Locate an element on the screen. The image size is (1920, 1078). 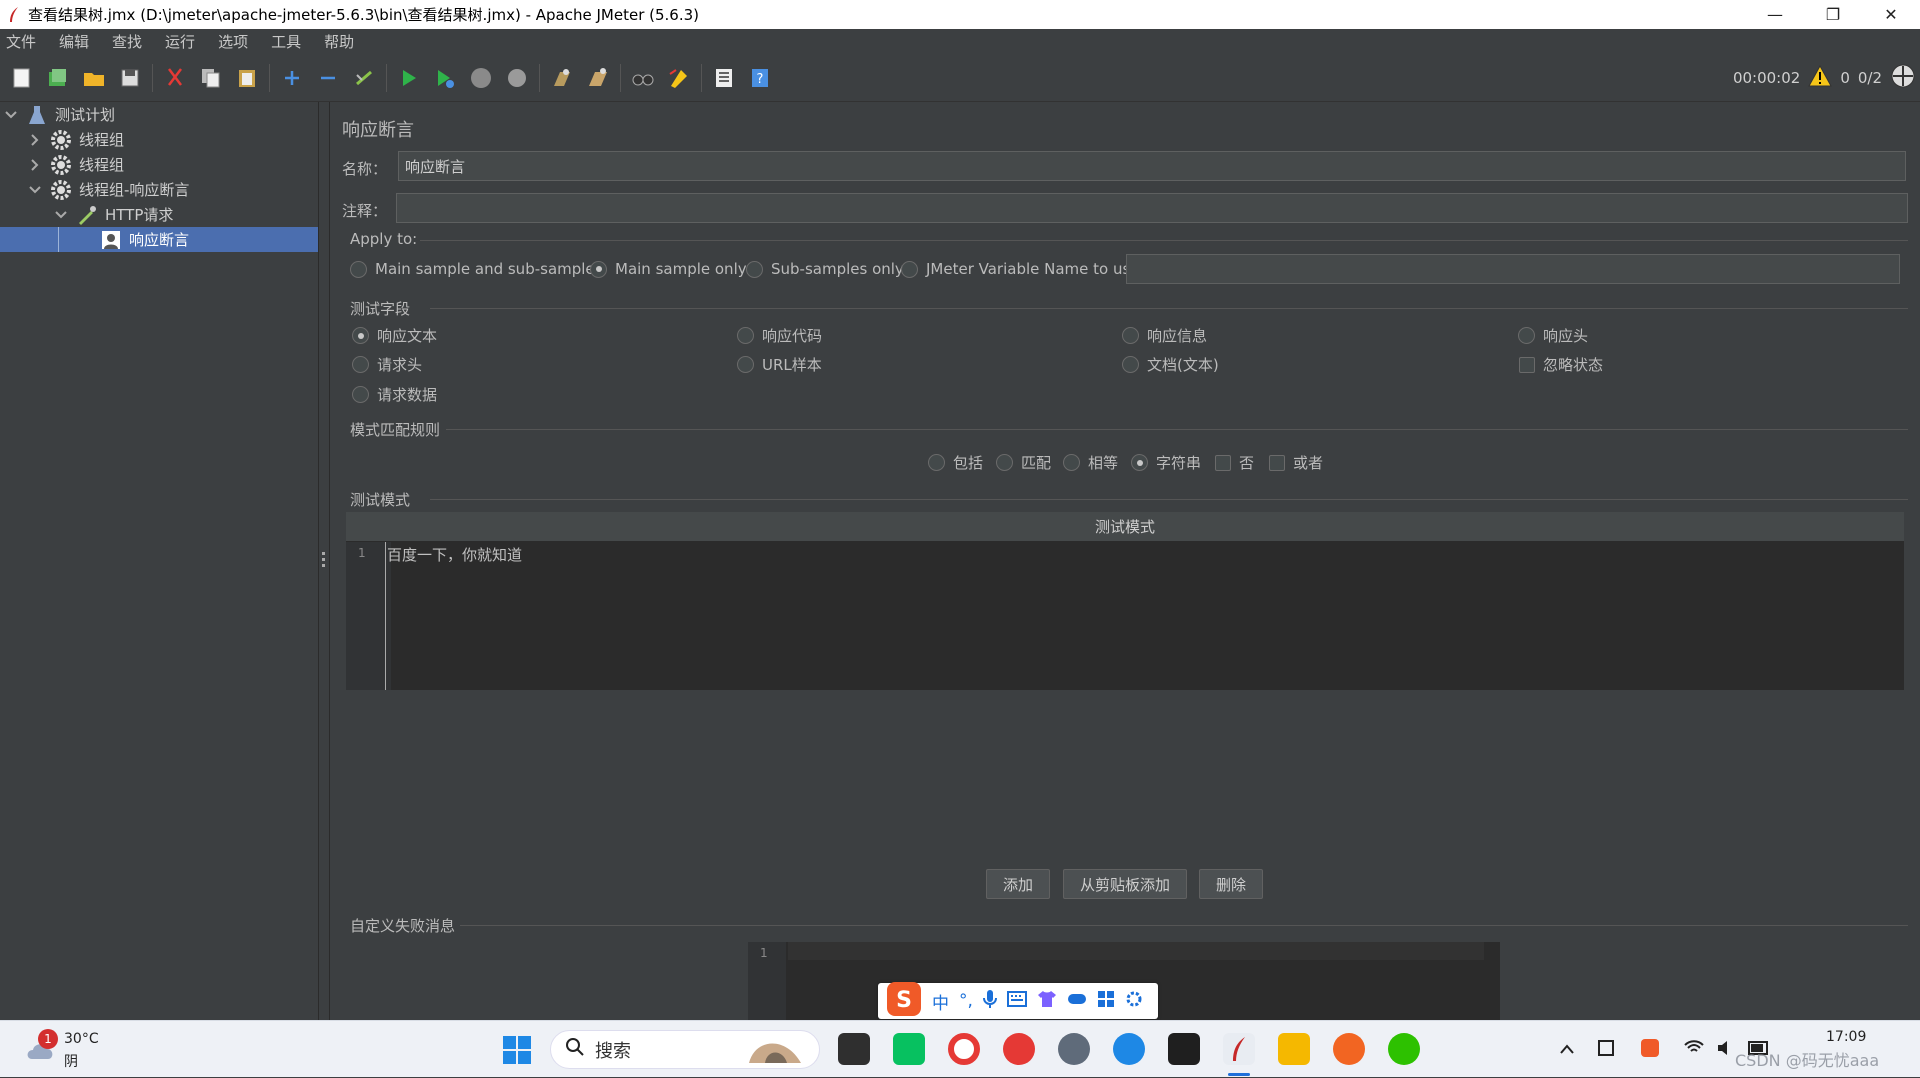
netease-music-icon is located at coordinates (1019, 1049).